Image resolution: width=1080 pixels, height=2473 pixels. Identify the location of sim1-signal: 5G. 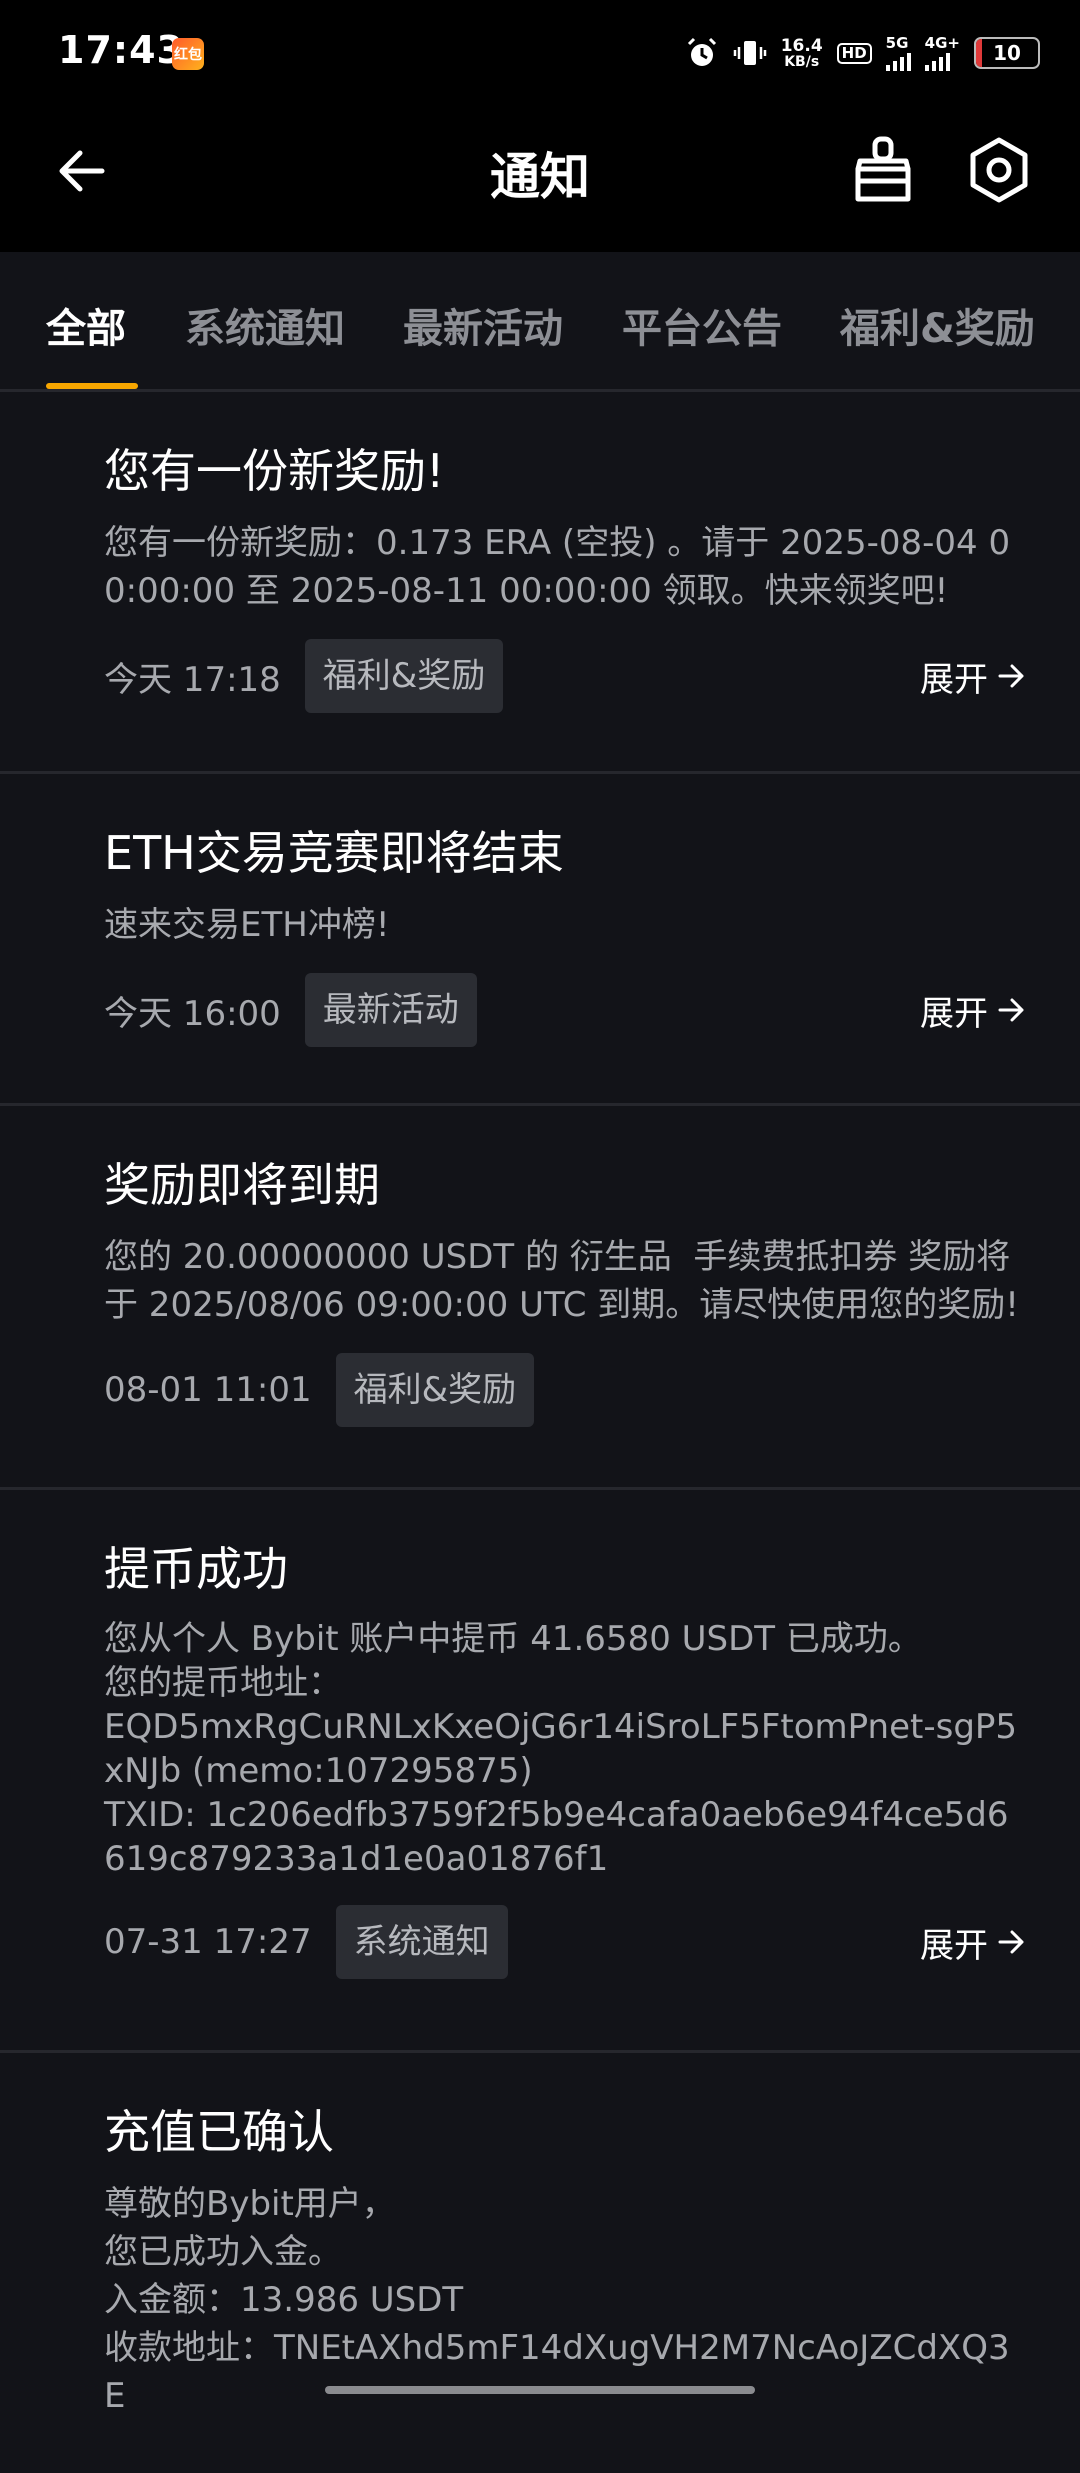
(898, 52).